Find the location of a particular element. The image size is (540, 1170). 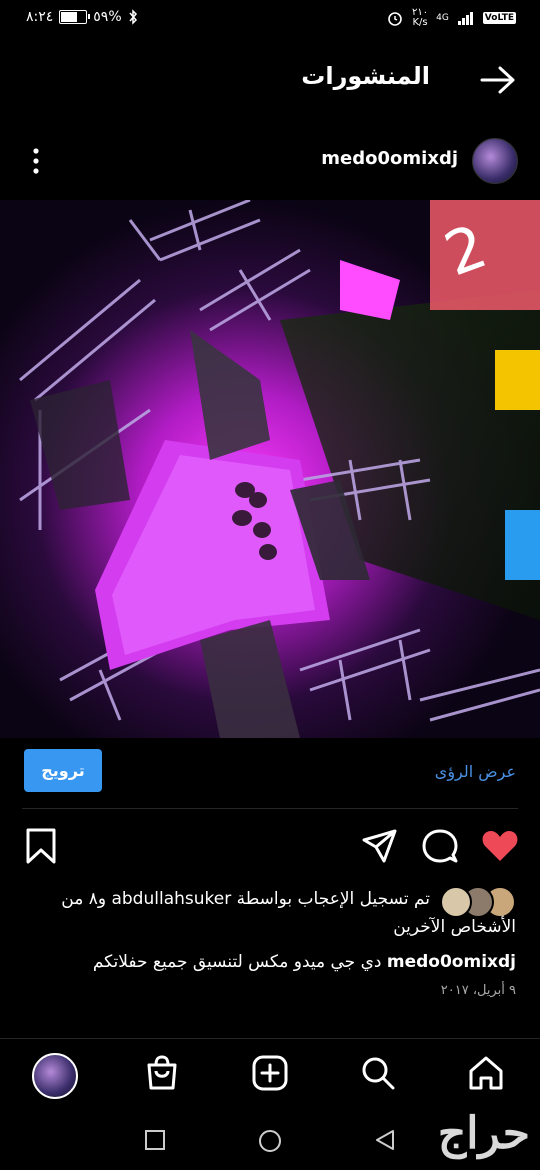

comment-icon is located at coordinates (440, 846).